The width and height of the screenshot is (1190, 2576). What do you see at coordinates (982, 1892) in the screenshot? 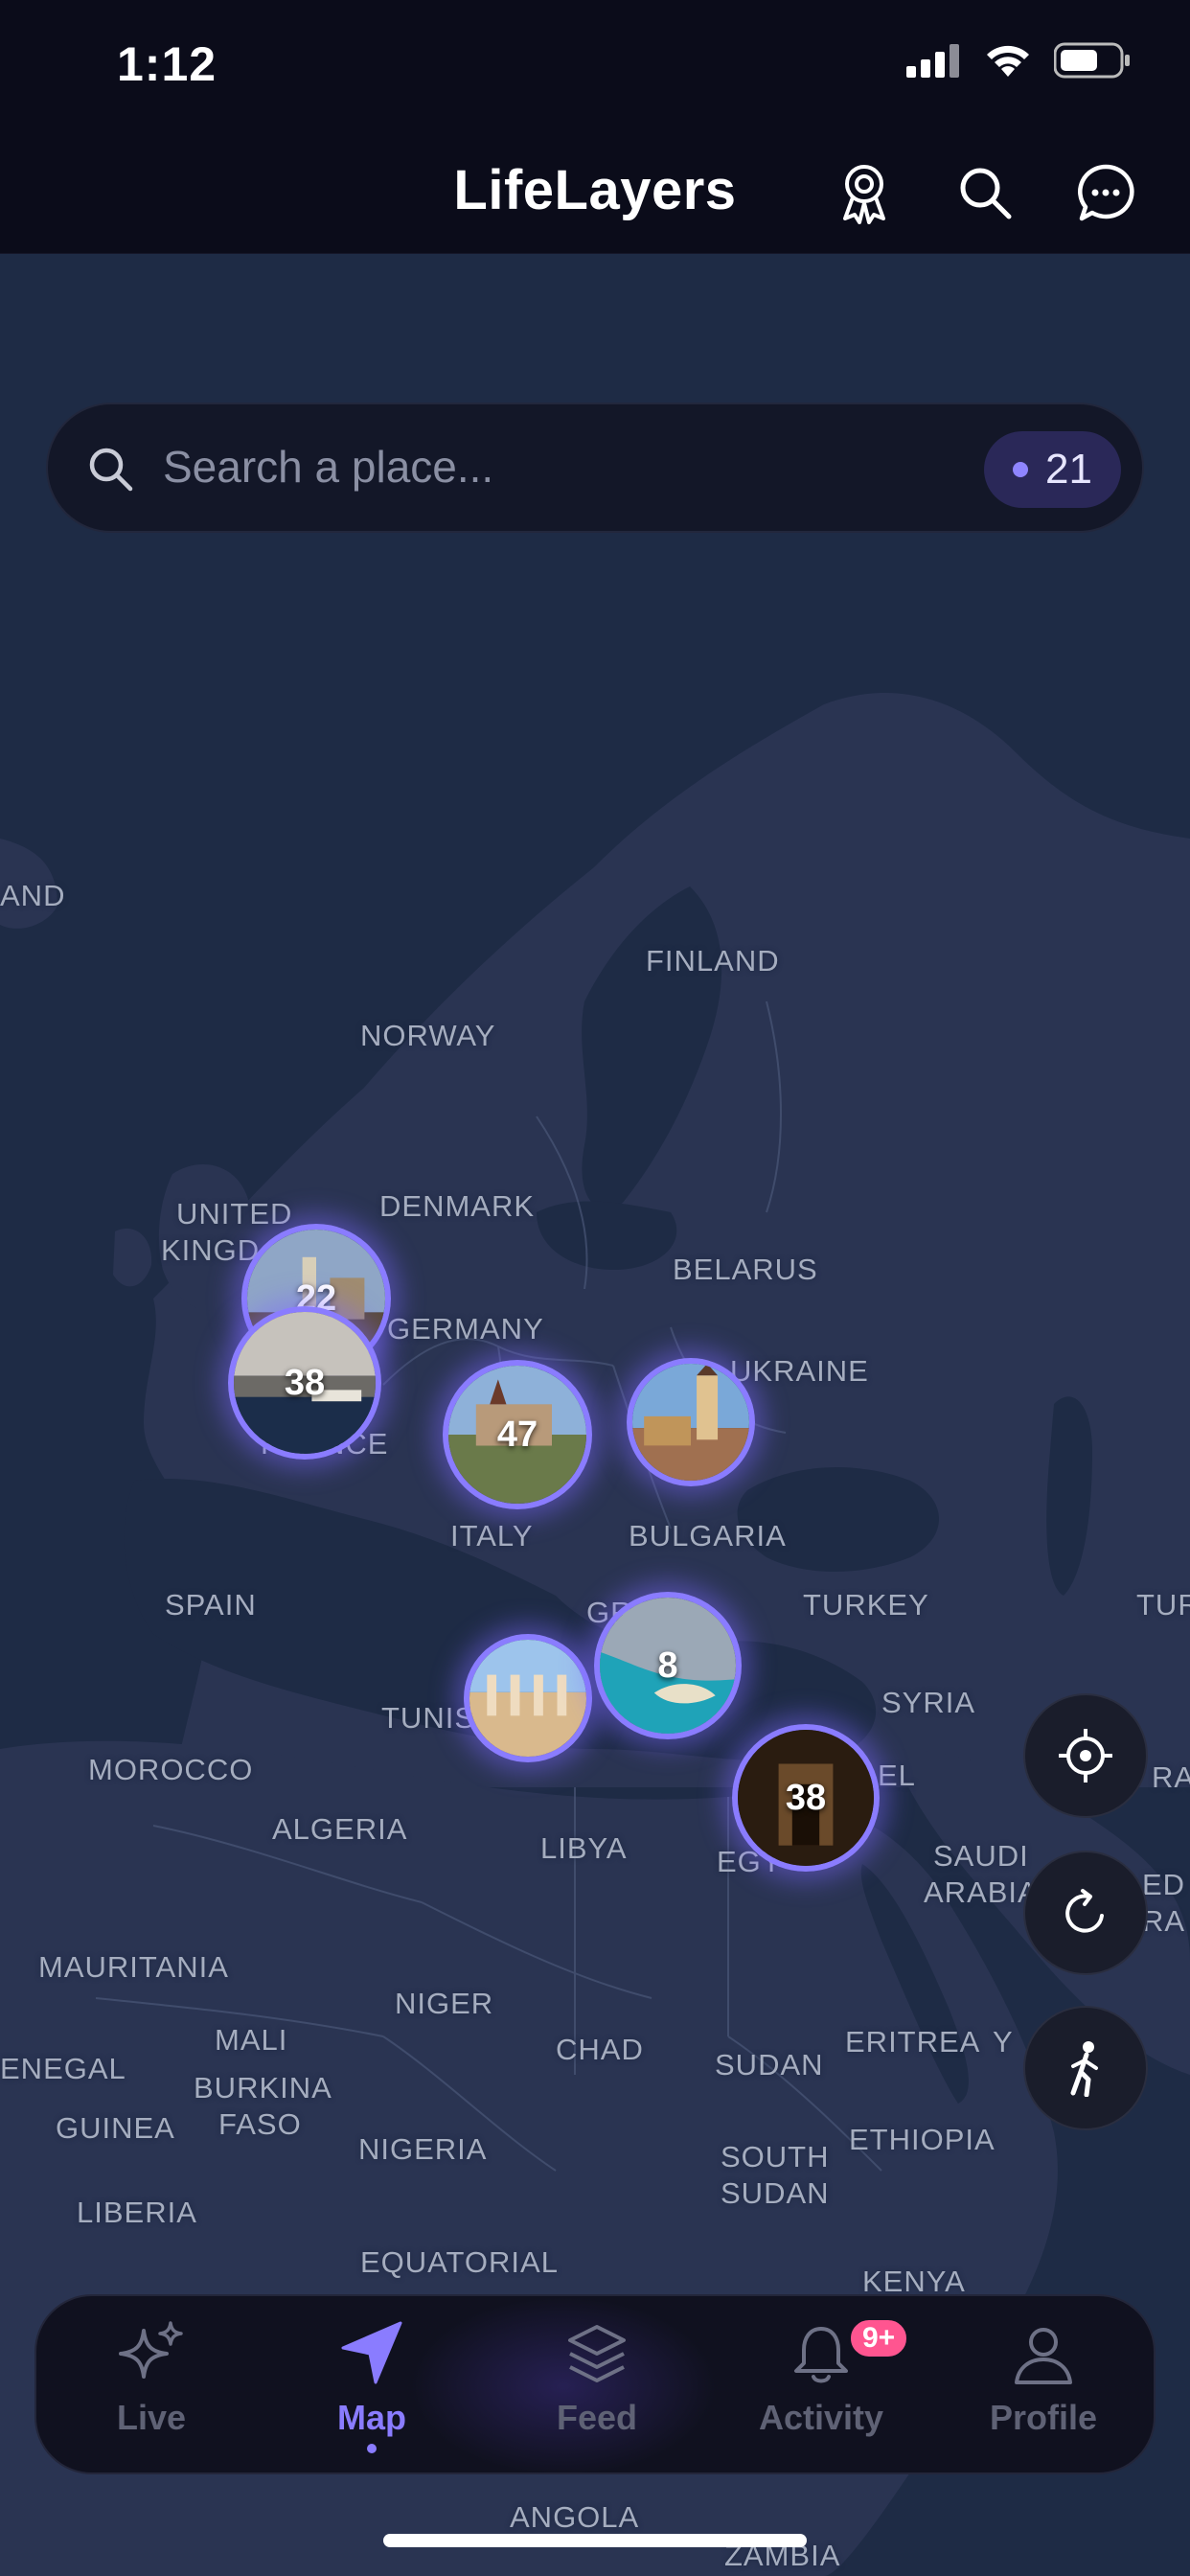
I see `map-label: ARABIA` at bounding box center [982, 1892].